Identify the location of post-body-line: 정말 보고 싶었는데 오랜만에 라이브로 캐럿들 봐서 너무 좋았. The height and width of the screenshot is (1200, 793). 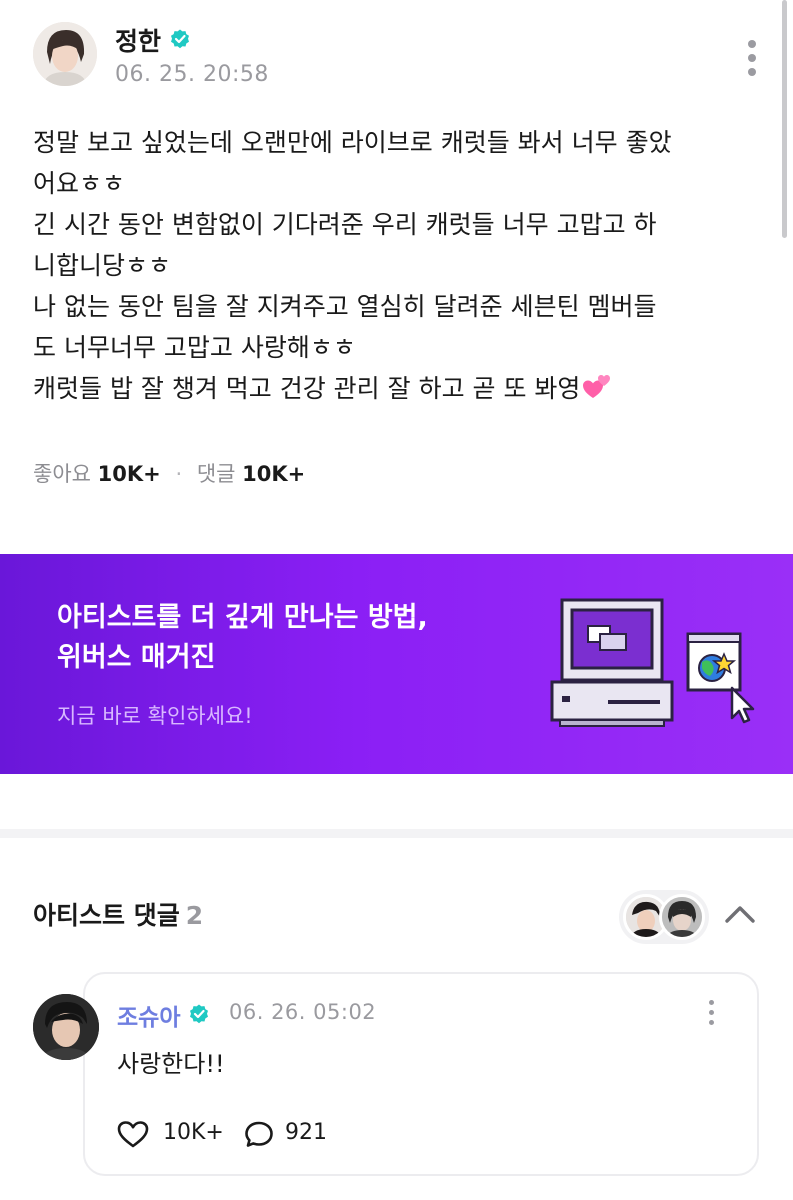
(352, 142).